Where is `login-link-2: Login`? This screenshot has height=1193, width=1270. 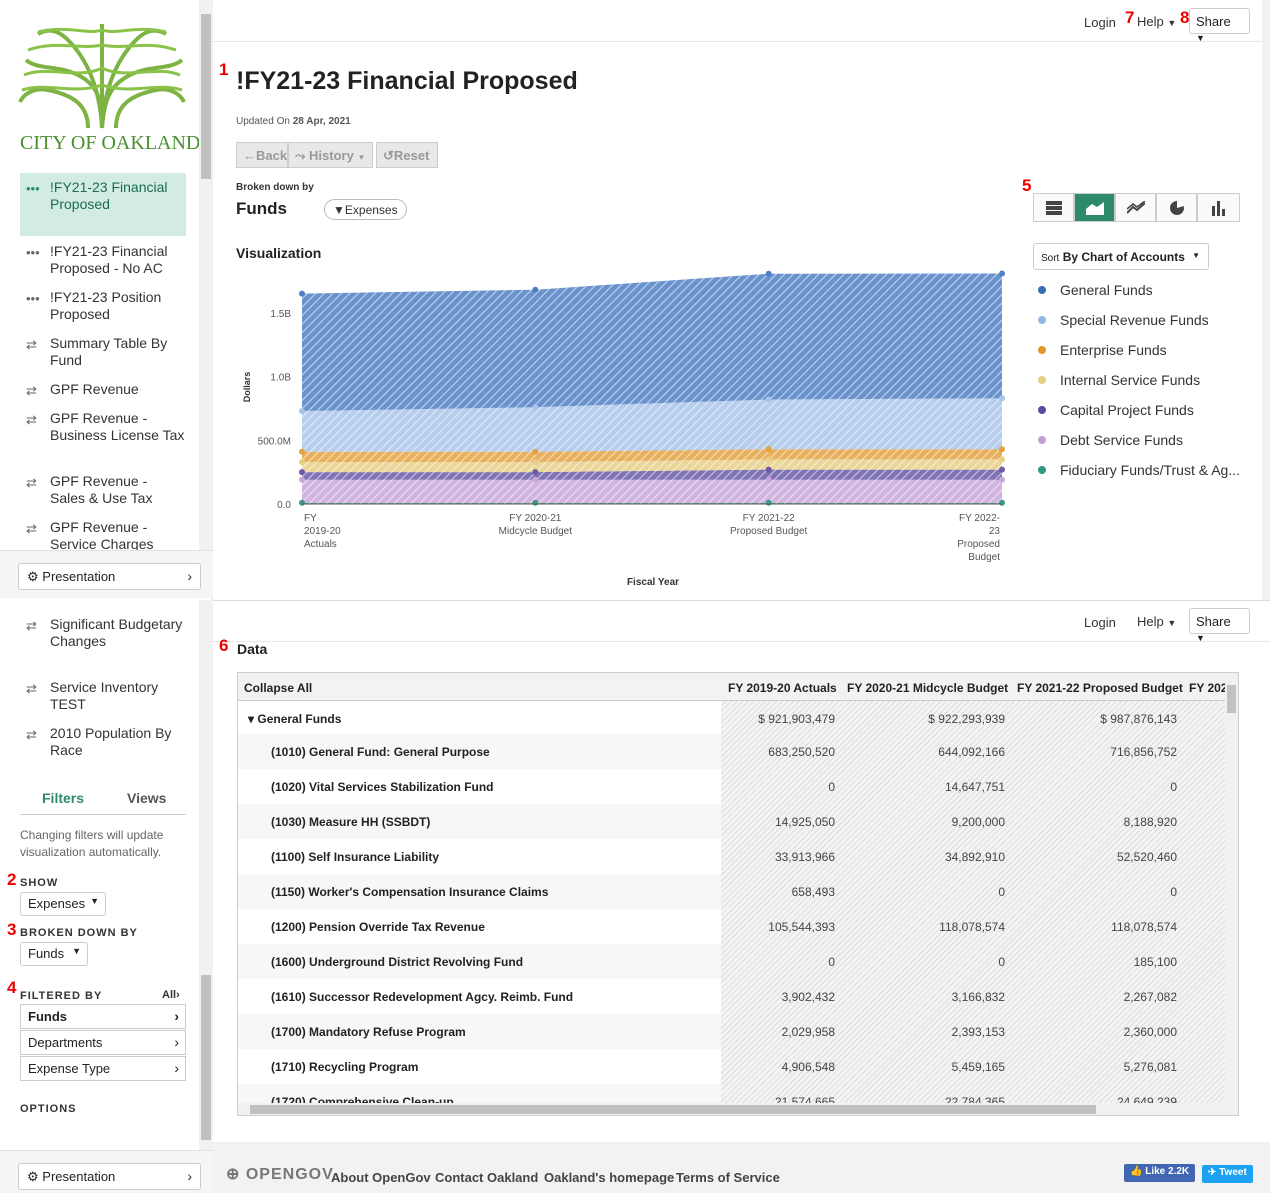
login-link-2: Login is located at coordinates (1100, 622).